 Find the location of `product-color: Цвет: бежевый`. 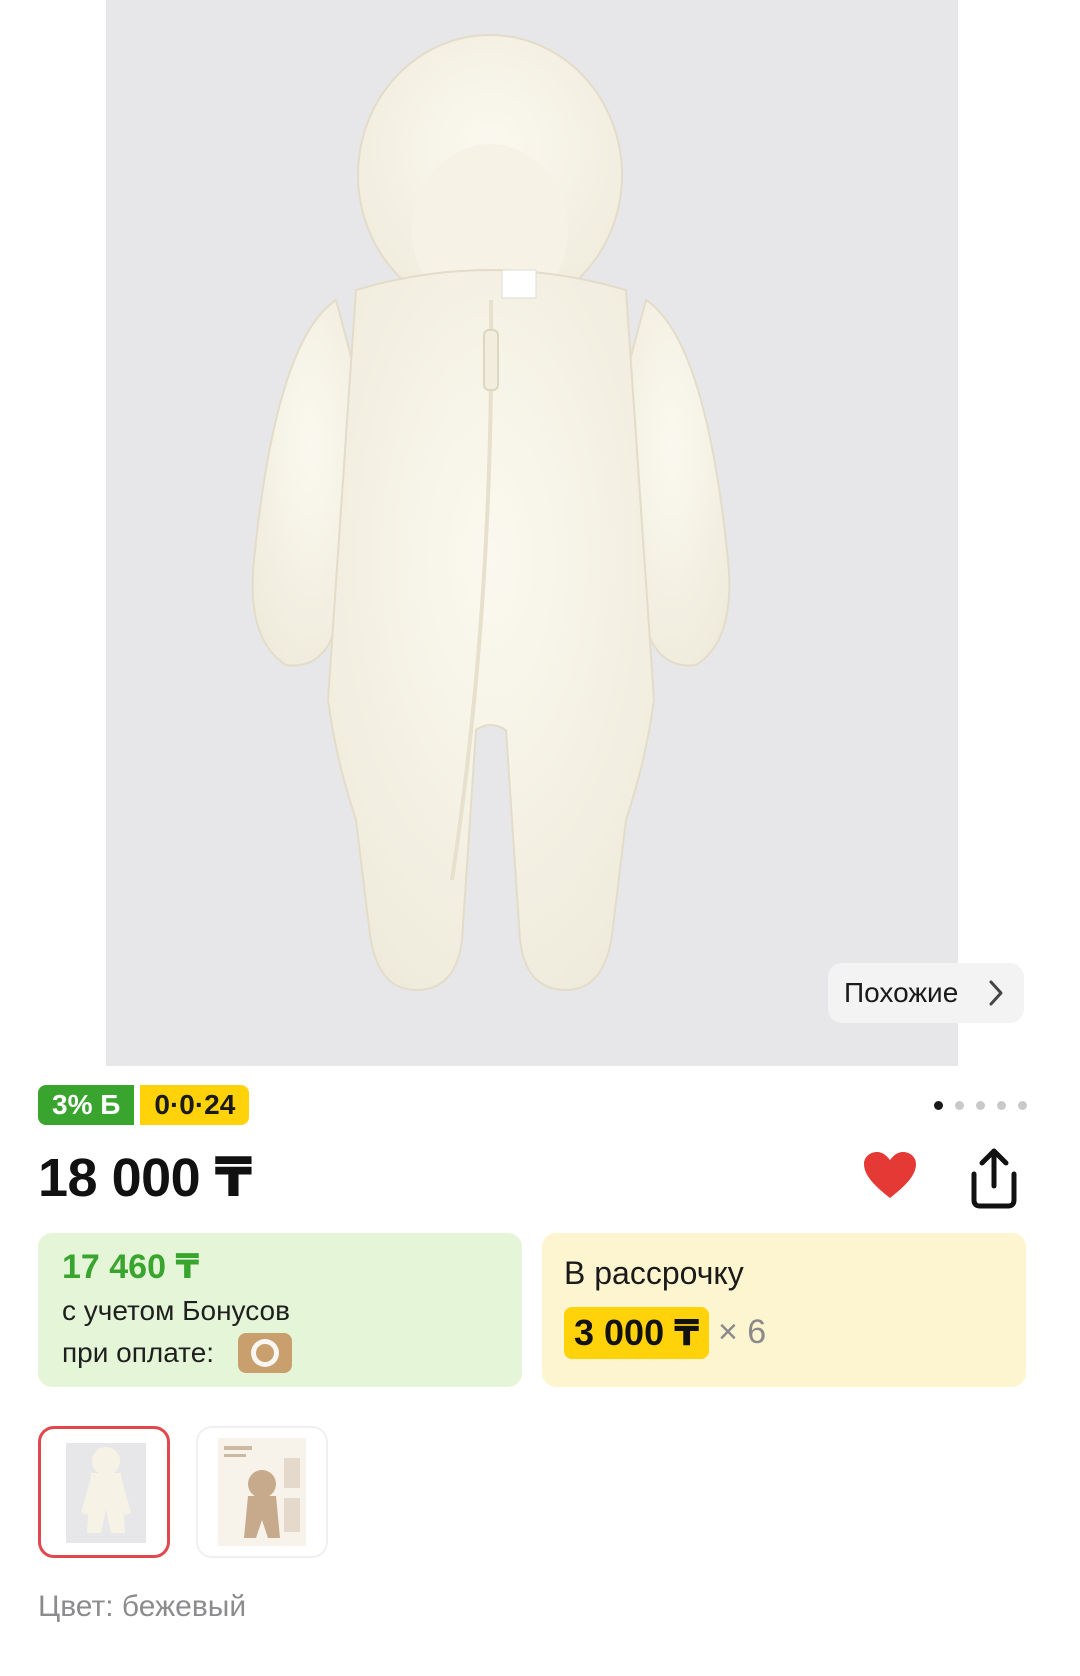

product-color: Цвет: бежевый is located at coordinates (142, 1606).